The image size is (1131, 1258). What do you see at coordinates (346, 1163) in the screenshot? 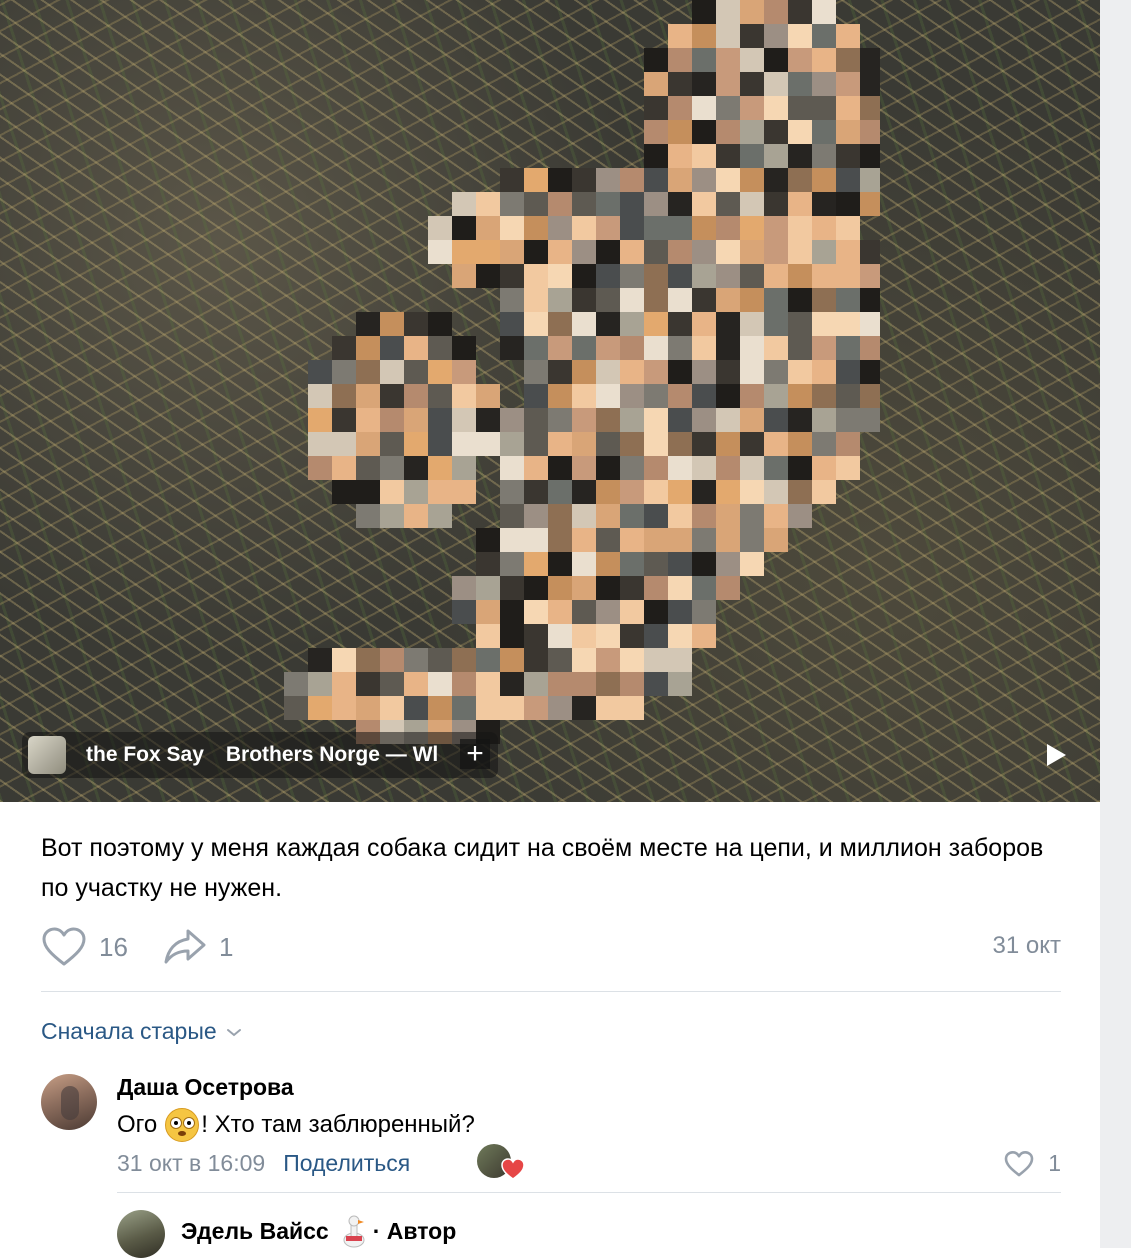
I see `comment-share-link: Поделиться` at bounding box center [346, 1163].